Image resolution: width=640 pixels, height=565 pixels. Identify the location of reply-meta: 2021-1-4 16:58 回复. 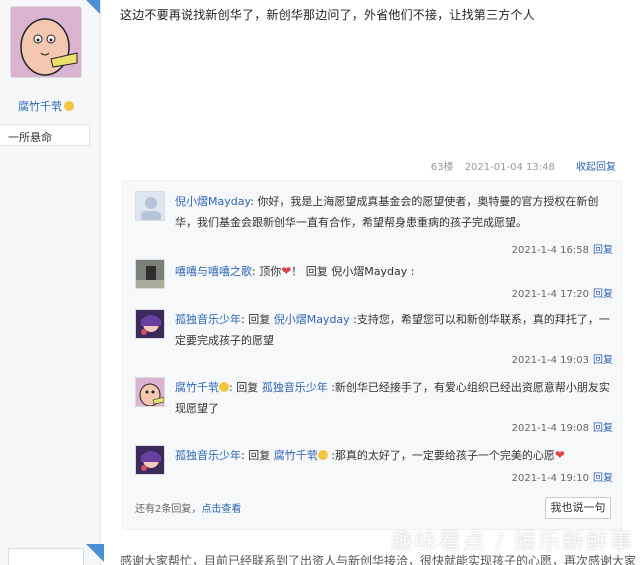
(562, 248).